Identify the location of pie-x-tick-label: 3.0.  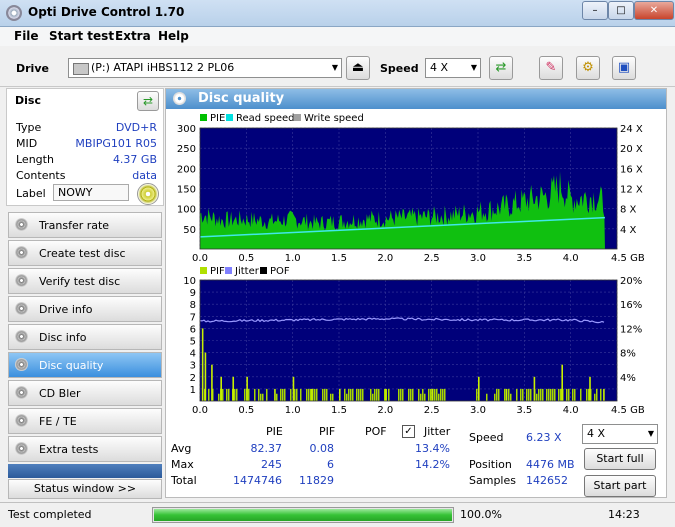
(478, 257).